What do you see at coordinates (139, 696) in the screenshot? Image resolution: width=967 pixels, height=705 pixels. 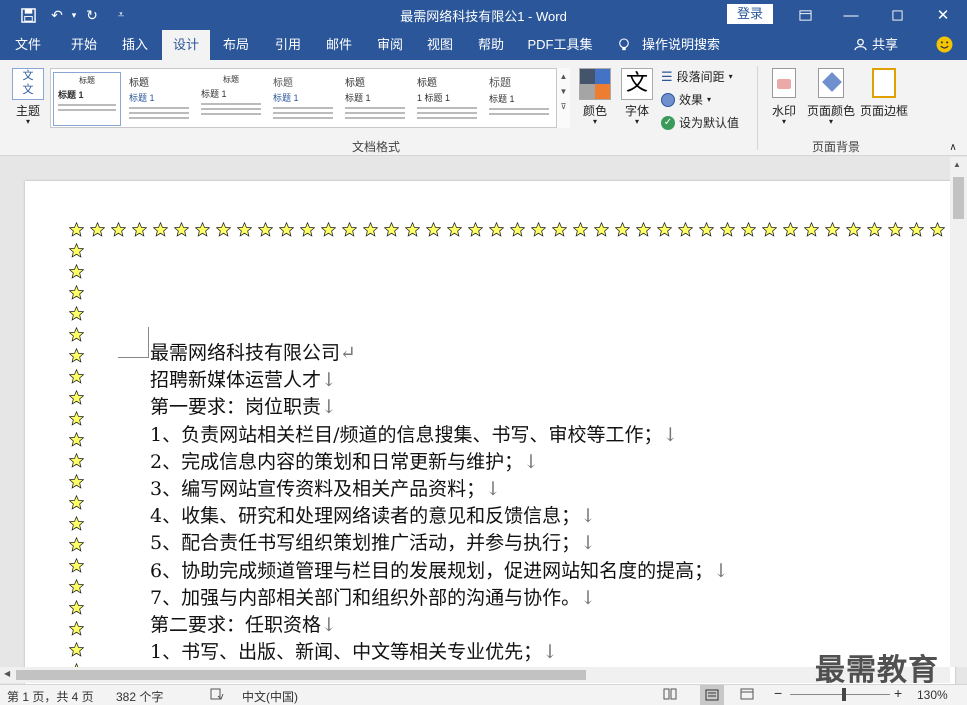 I see `word-count: 382 个字` at bounding box center [139, 696].